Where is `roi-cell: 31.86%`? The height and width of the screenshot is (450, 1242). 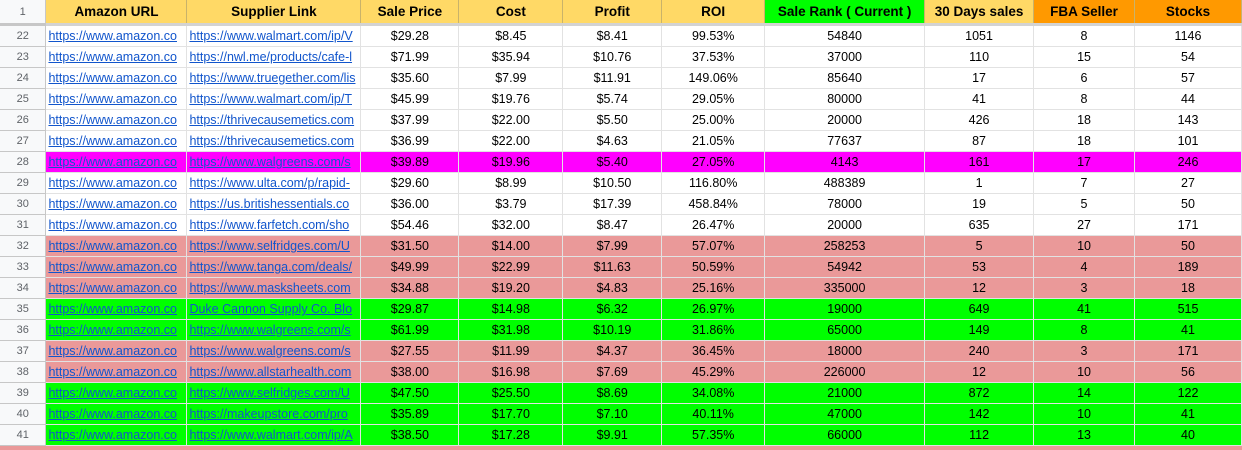 roi-cell: 31.86% is located at coordinates (713, 330).